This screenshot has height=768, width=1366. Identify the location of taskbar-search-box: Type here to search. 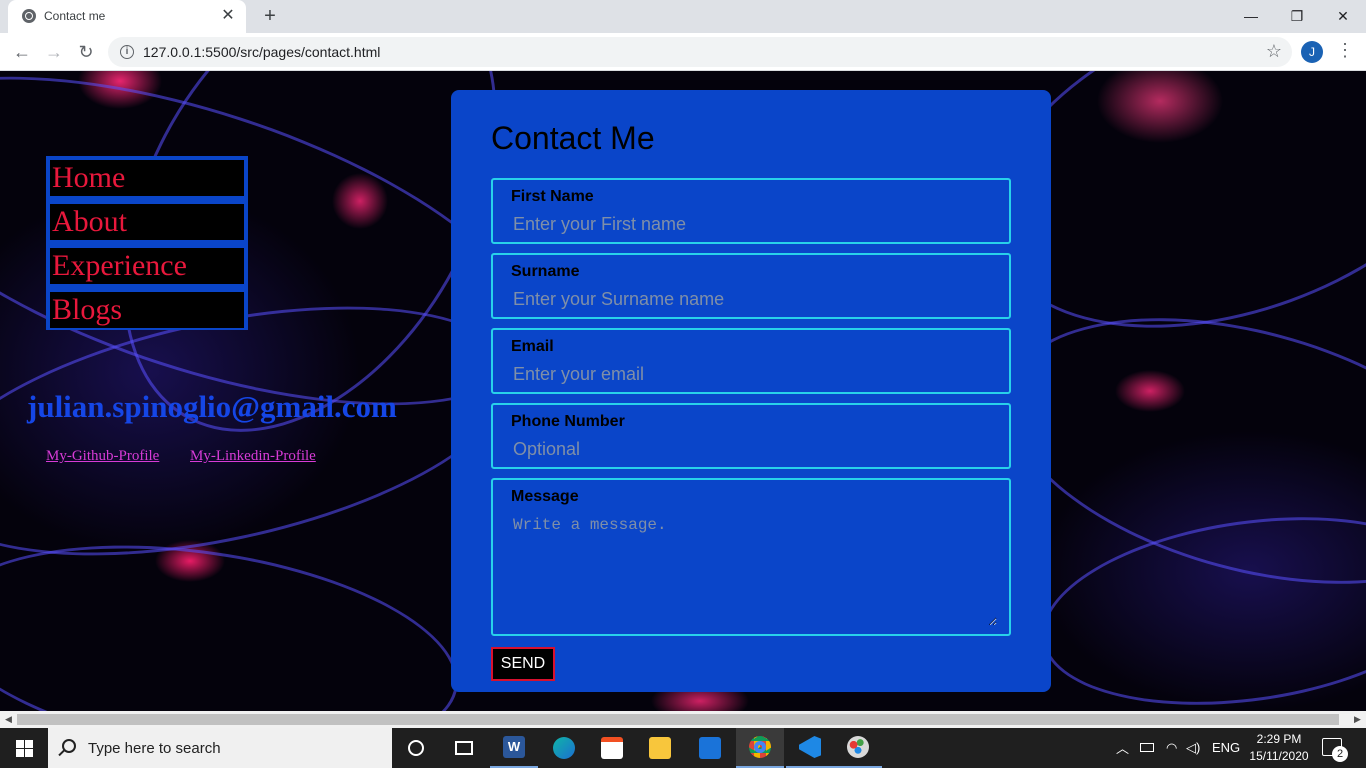
(220, 748).